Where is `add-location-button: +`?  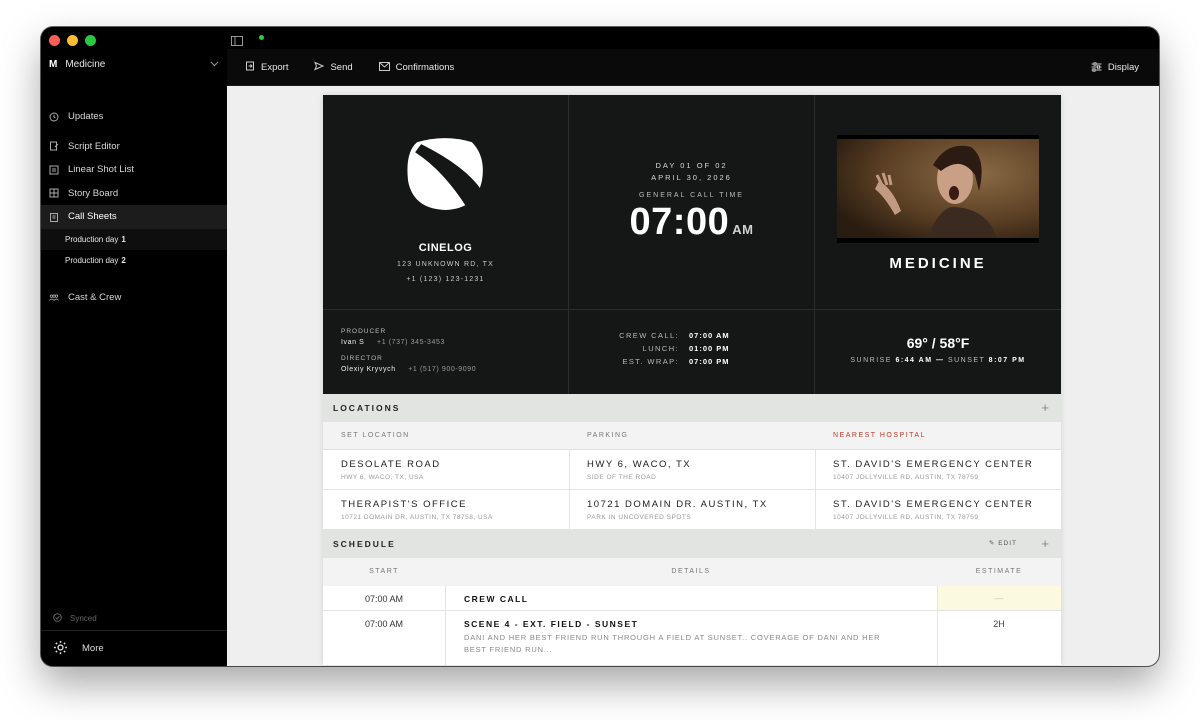 add-location-button: + is located at coordinates (1046, 407).